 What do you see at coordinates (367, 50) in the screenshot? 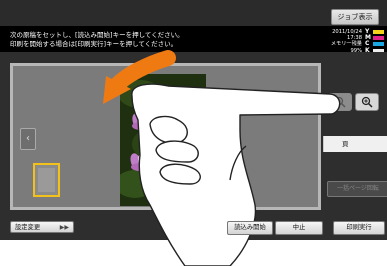
I see `toner-label: K` at bounding box center [367, 50].